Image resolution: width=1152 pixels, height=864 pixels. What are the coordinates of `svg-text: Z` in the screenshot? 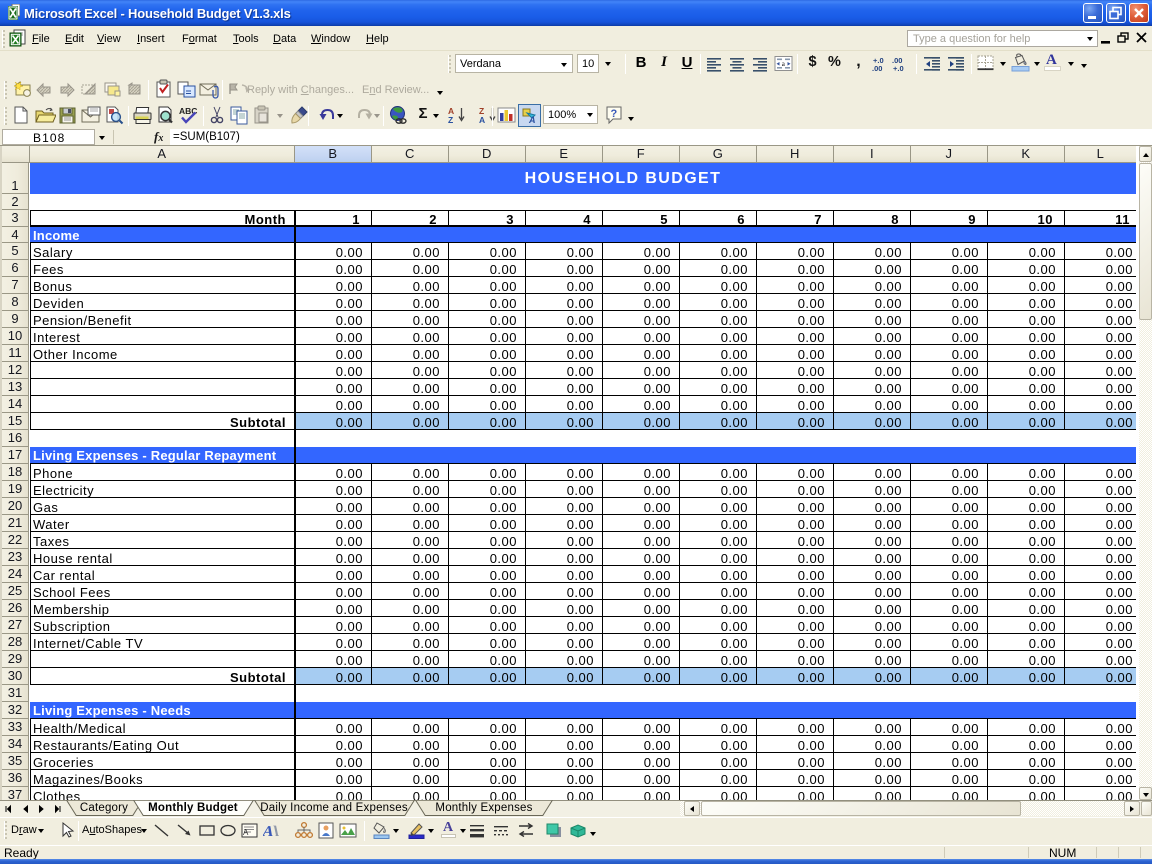 It's located at (450, 120).